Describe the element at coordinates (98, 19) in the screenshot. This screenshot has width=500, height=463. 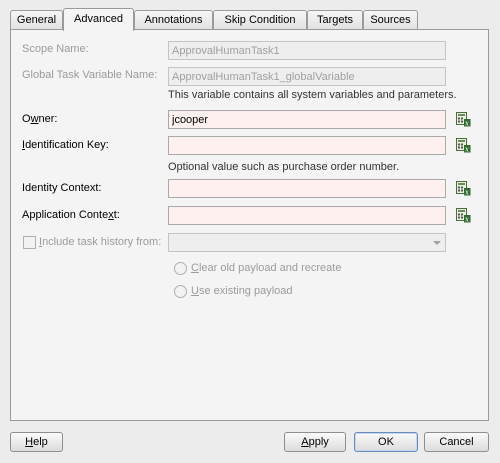
I see `tab-advanced: Advanced` at that location.